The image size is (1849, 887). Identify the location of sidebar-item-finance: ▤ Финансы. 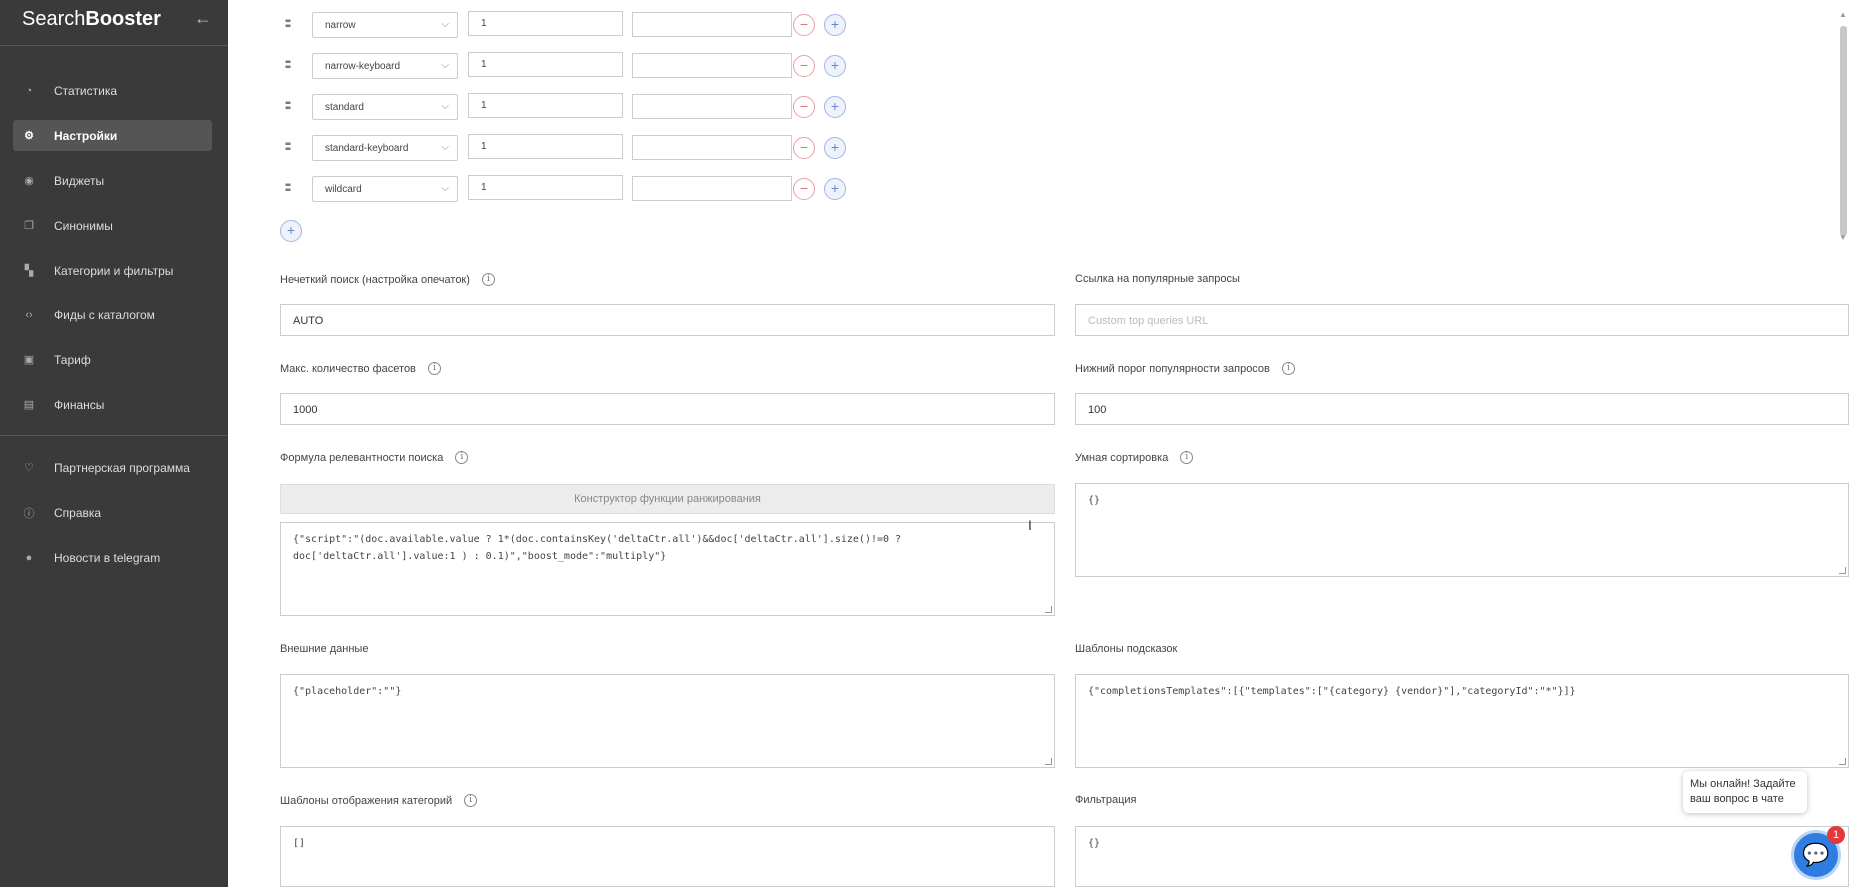
(112, 404).